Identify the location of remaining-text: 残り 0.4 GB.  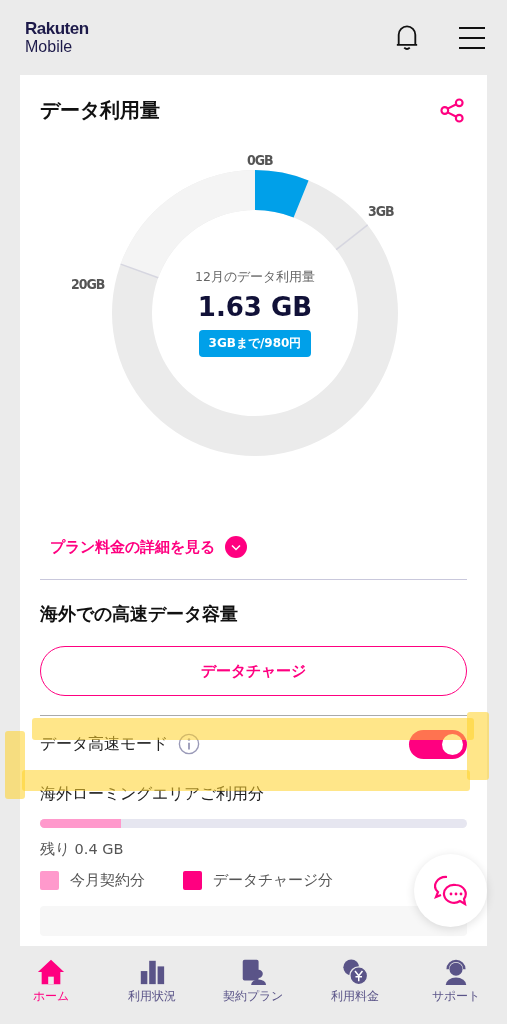
(82, 849).